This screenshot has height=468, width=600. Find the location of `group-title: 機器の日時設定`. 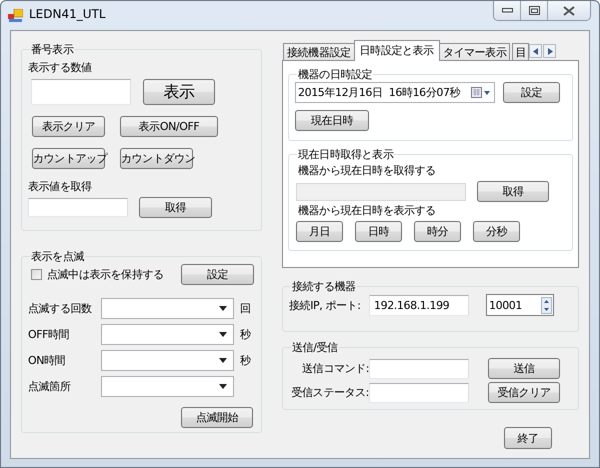

group-title: 機器の日時設定 is located at coordinates (335, 74).